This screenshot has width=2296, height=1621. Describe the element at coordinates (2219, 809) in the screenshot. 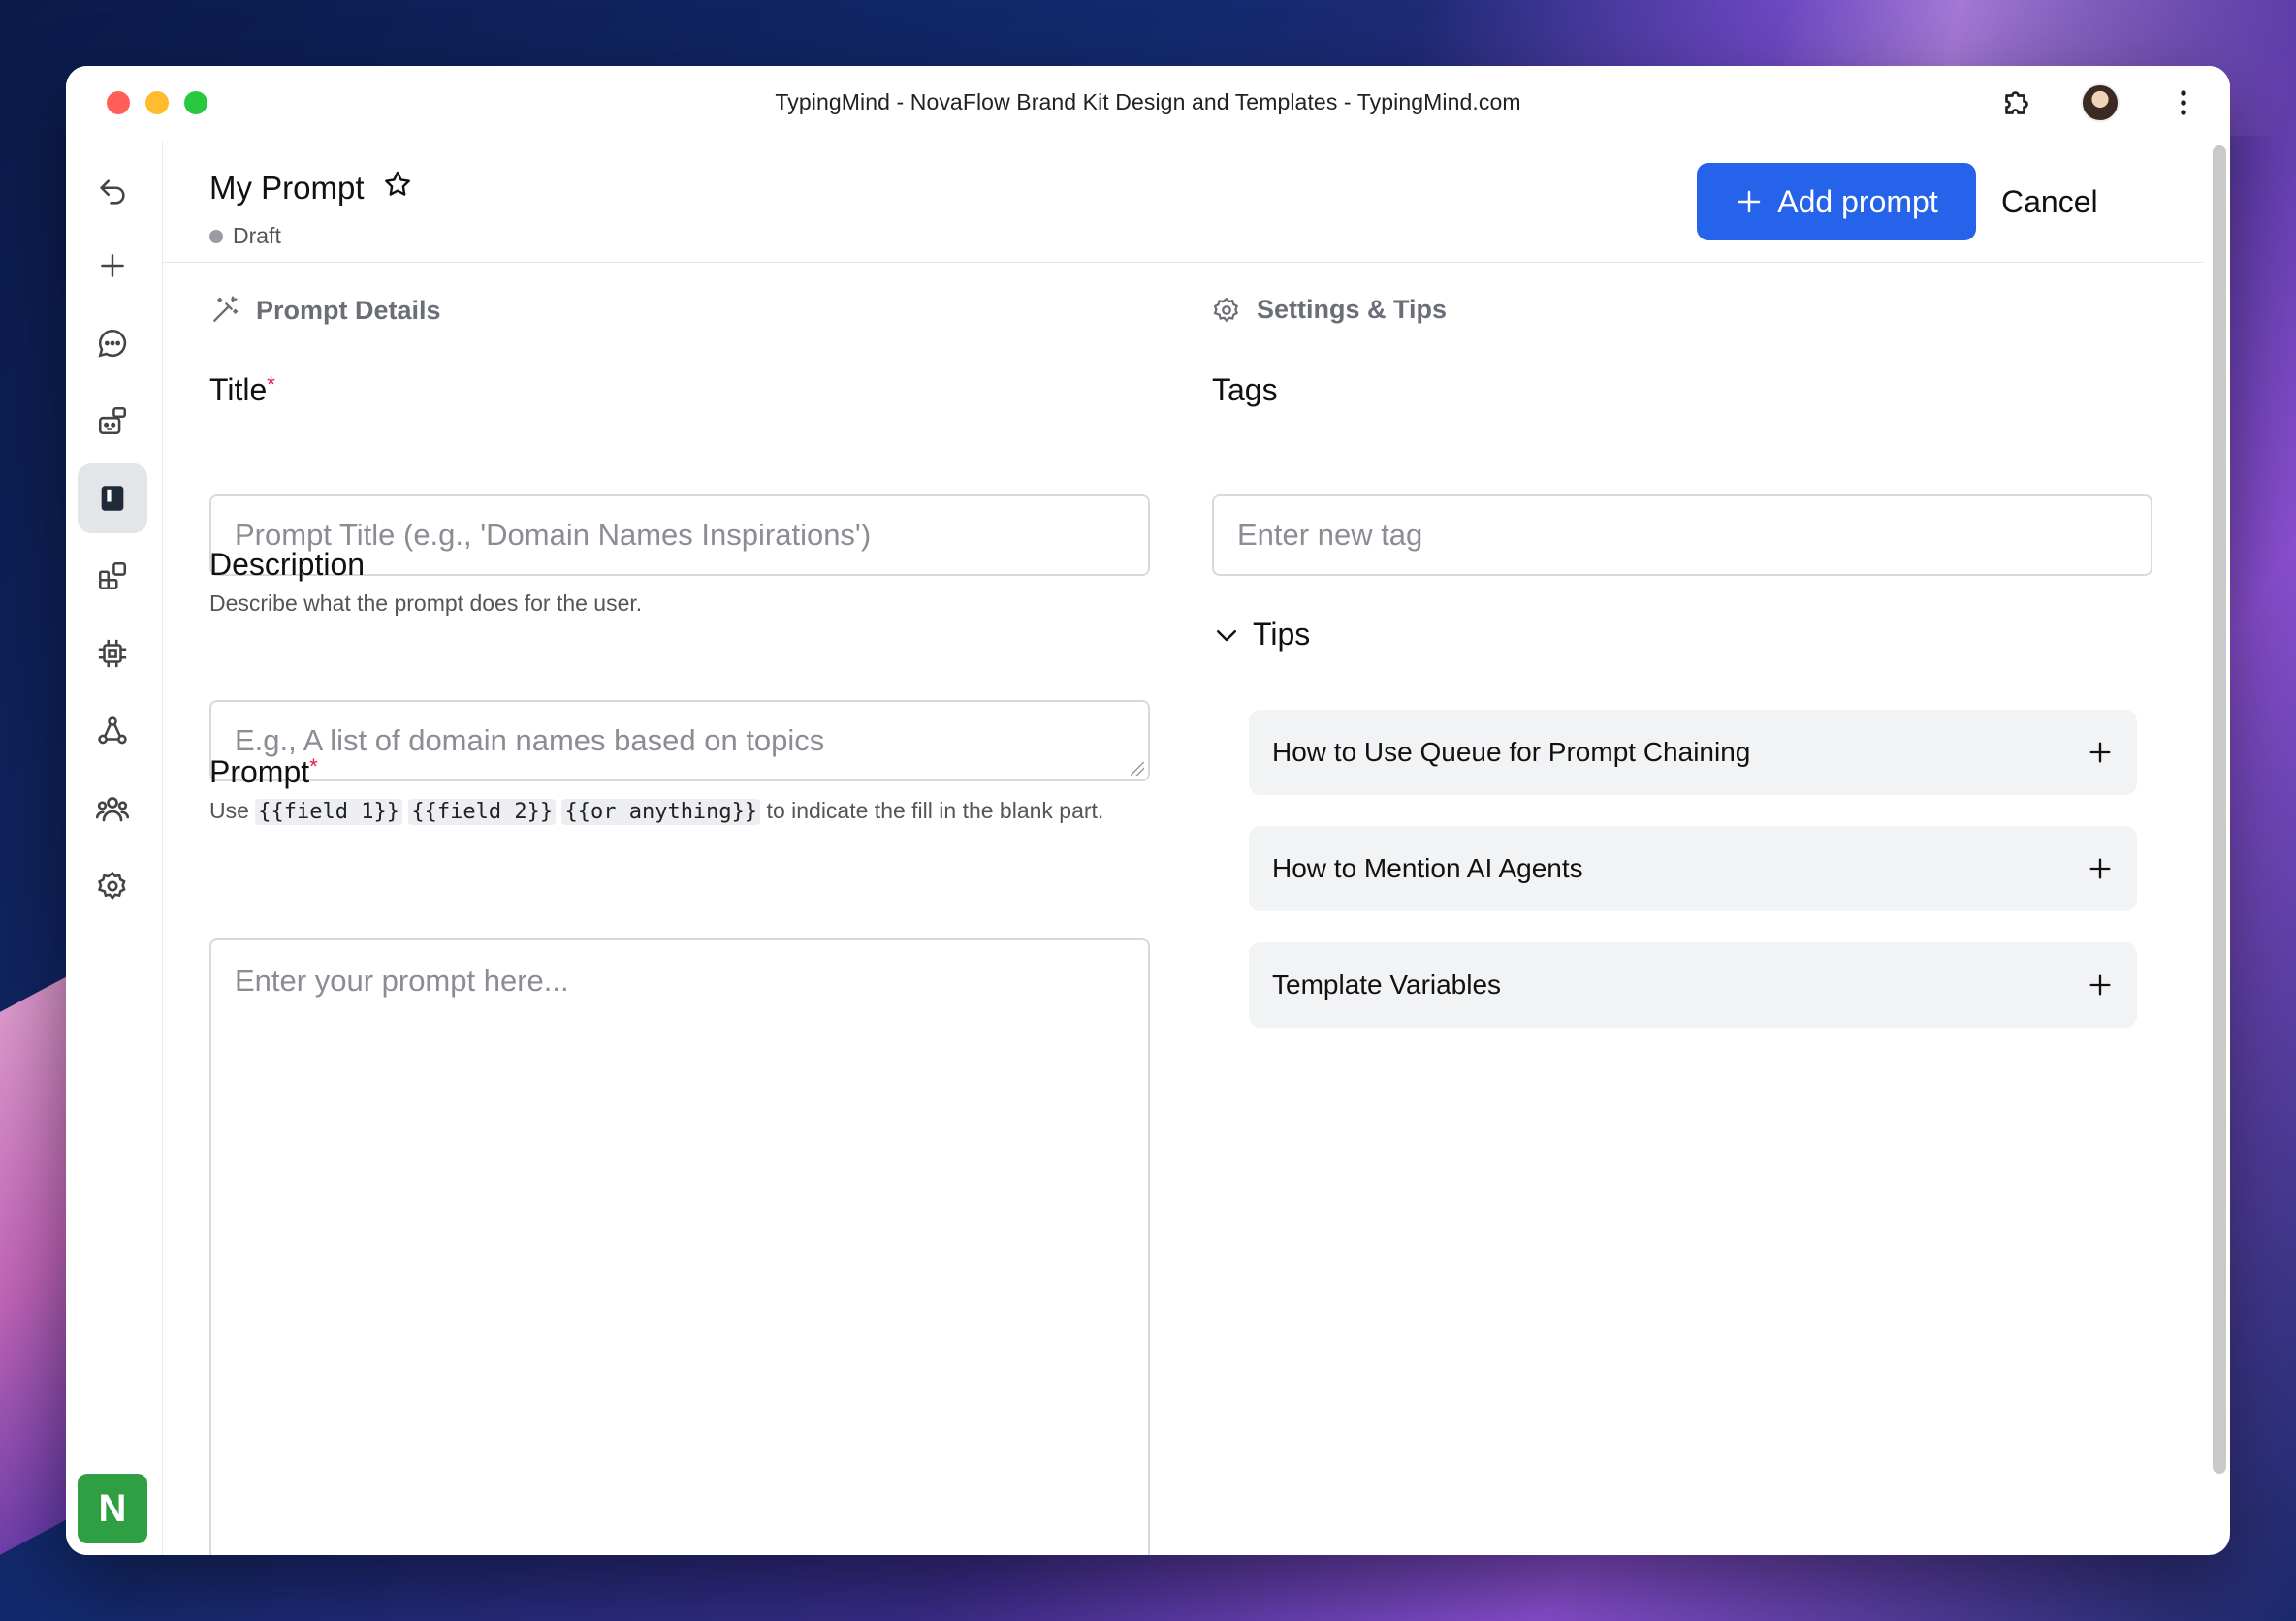

I see `scrollbar-thumb` at that location.